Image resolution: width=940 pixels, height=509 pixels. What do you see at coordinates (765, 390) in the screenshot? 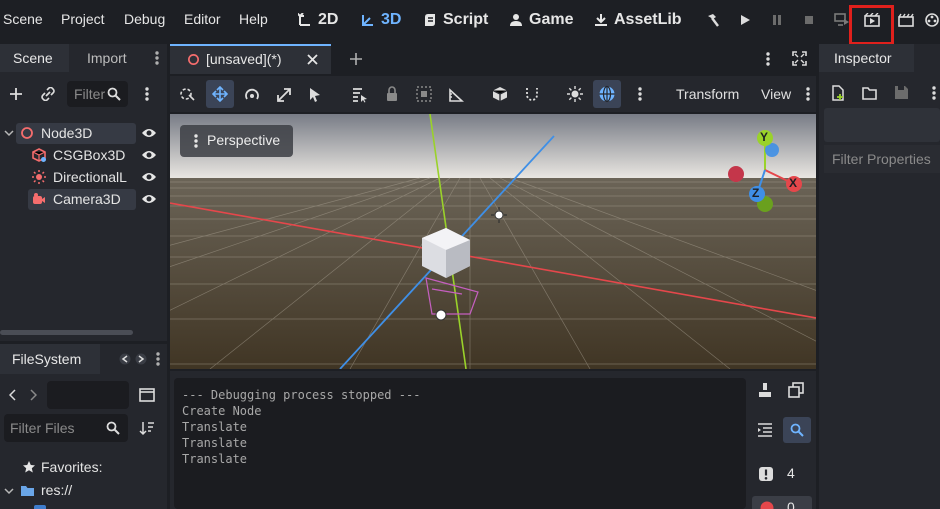
I see `clear-output-icon` at bounding box center [765, 390].